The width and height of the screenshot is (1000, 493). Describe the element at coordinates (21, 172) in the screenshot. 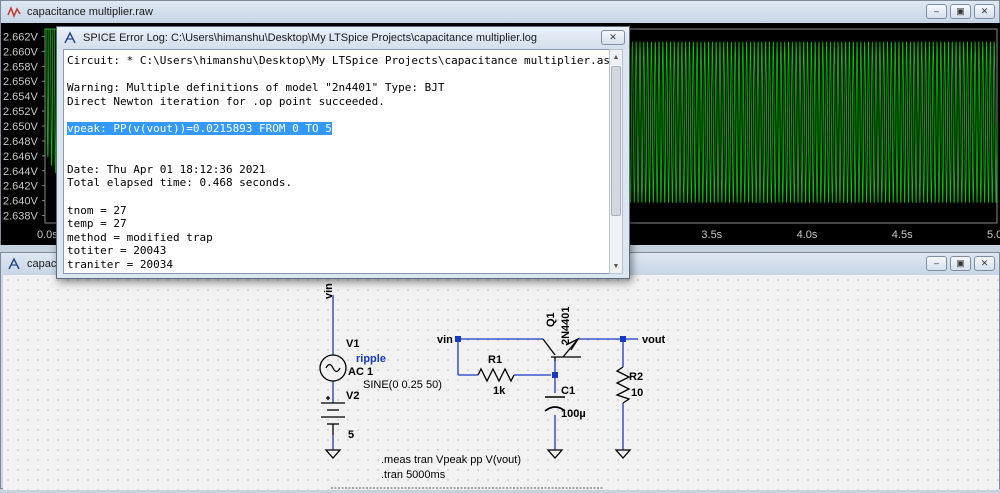

I see `y-tick-label: 2.644V` at that location.